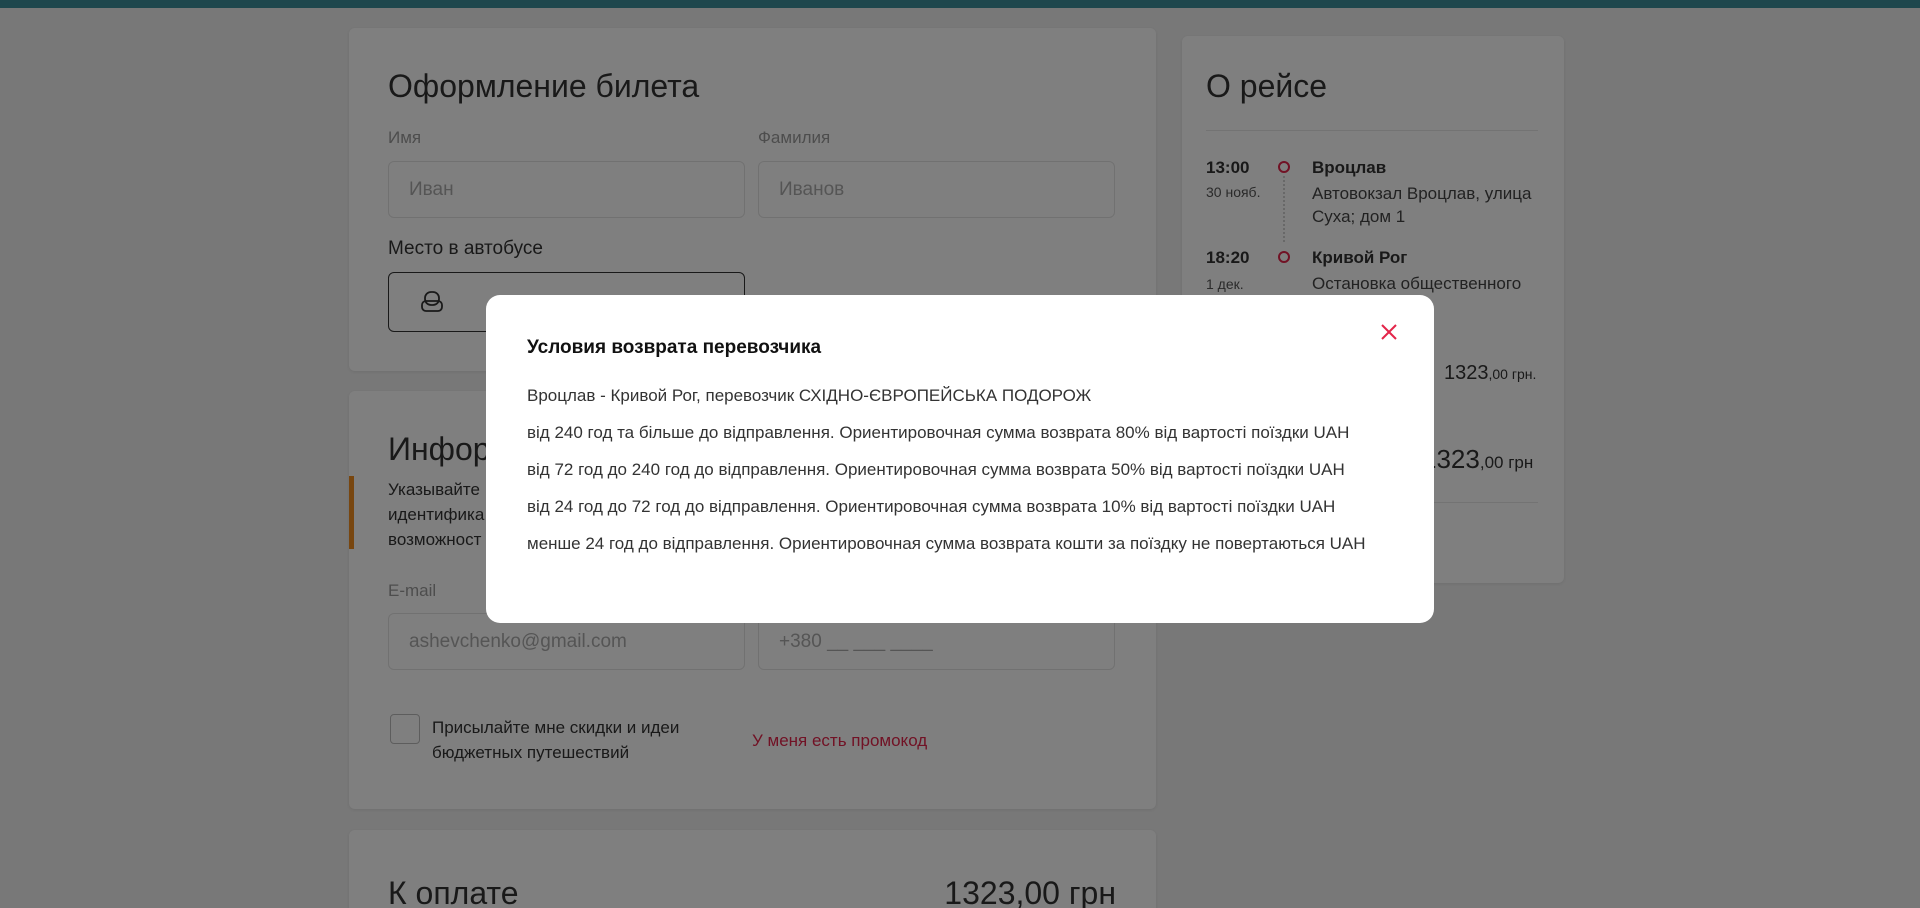 The height and width of the screenshot is (908, 1920). I want to click on close-icon, so click(1389, 332).